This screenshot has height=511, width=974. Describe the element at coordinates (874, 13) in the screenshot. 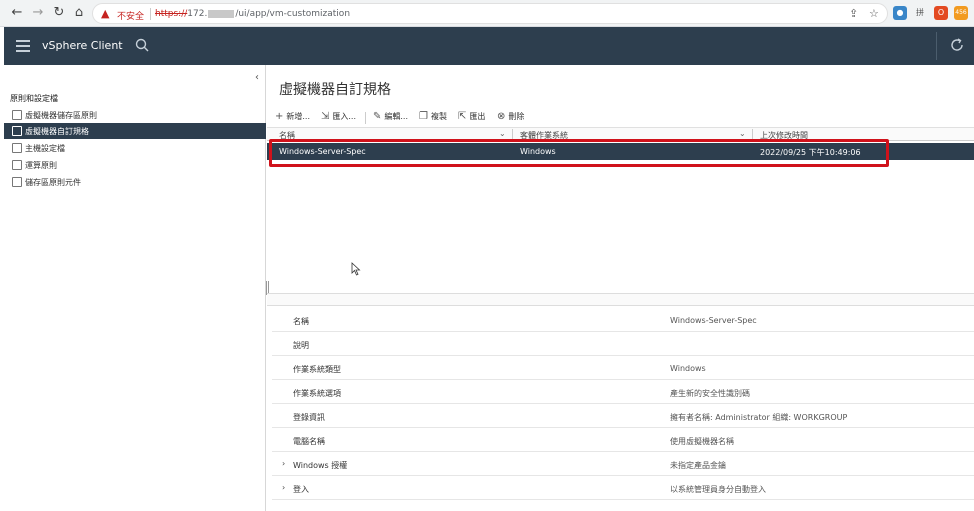

I see `bookmark-star-icon: ☆` at that location.